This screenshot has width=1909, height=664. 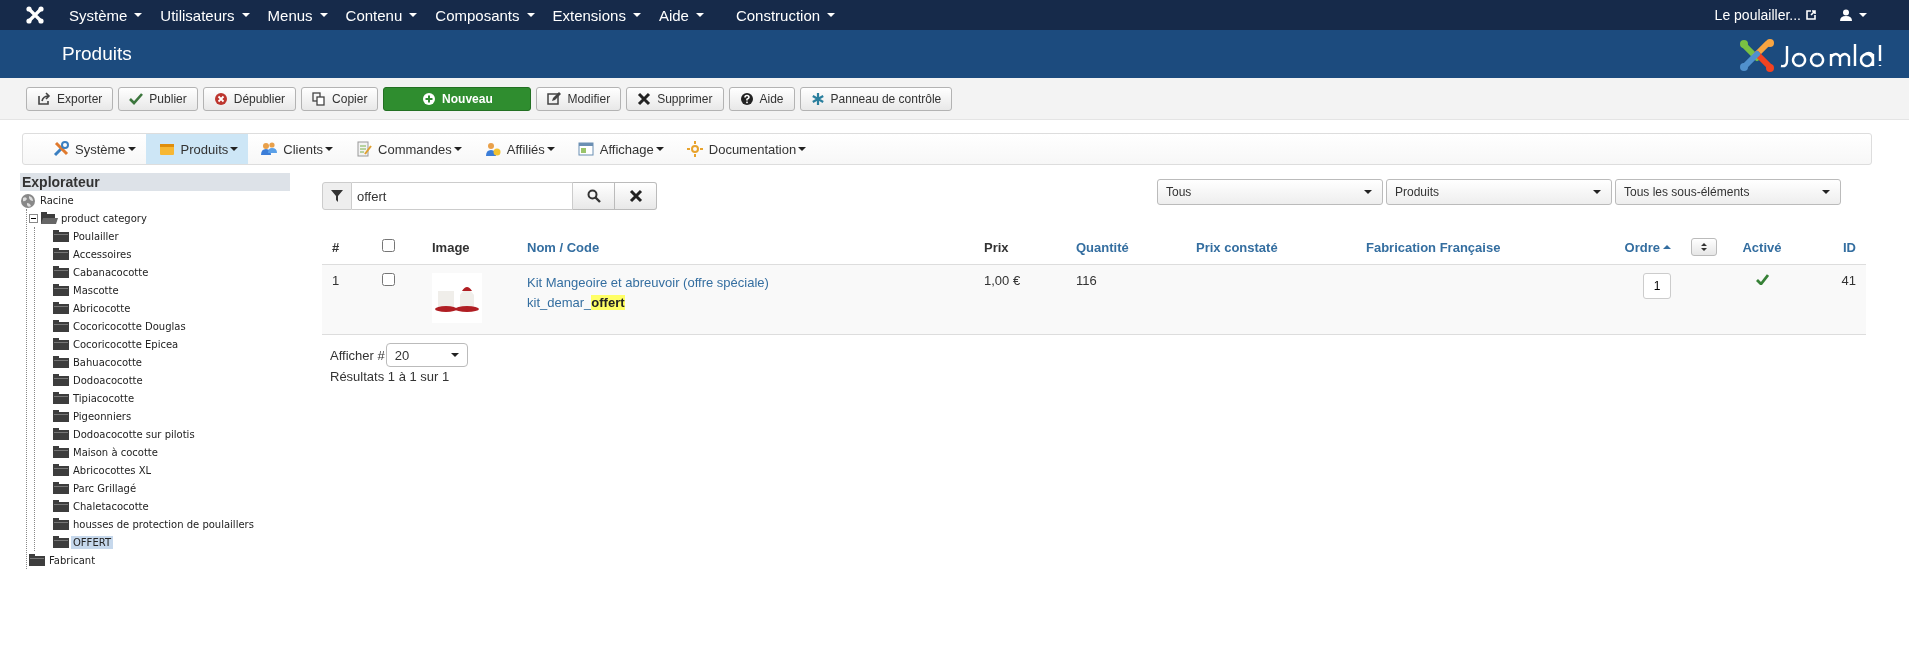 I want to click on toolbar-button: Publier, so click(x=158, y=99).